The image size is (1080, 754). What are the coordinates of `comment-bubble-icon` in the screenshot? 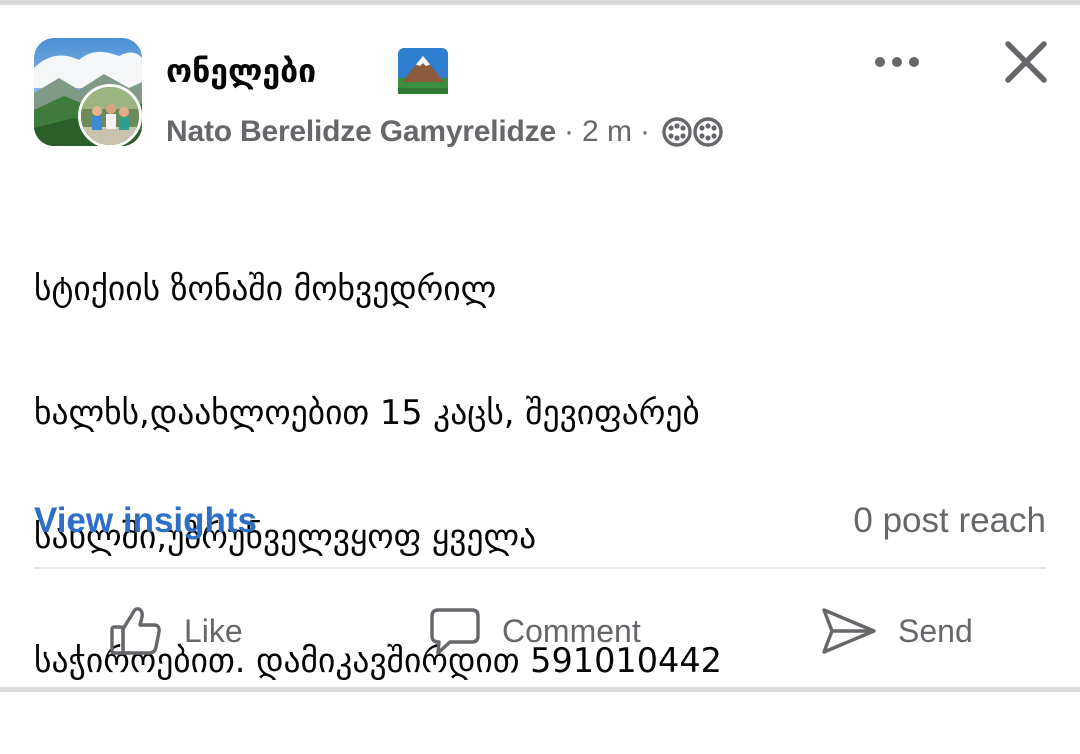 It's located at (455, 631).